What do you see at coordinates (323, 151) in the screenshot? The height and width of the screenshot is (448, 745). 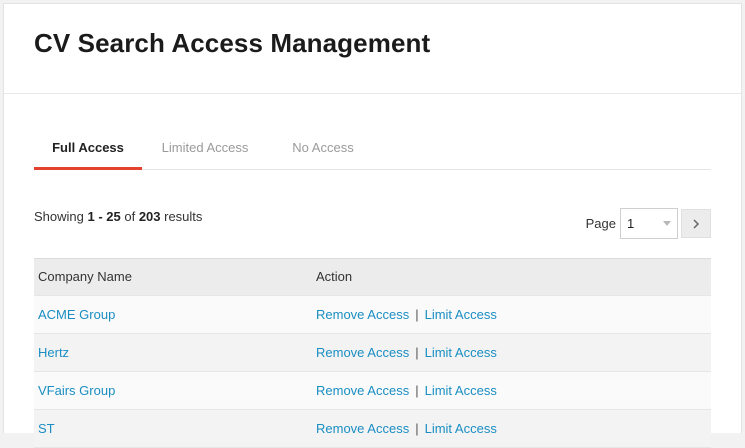 I see `tab-no-access: No Access` at bounding box center [323, 151].